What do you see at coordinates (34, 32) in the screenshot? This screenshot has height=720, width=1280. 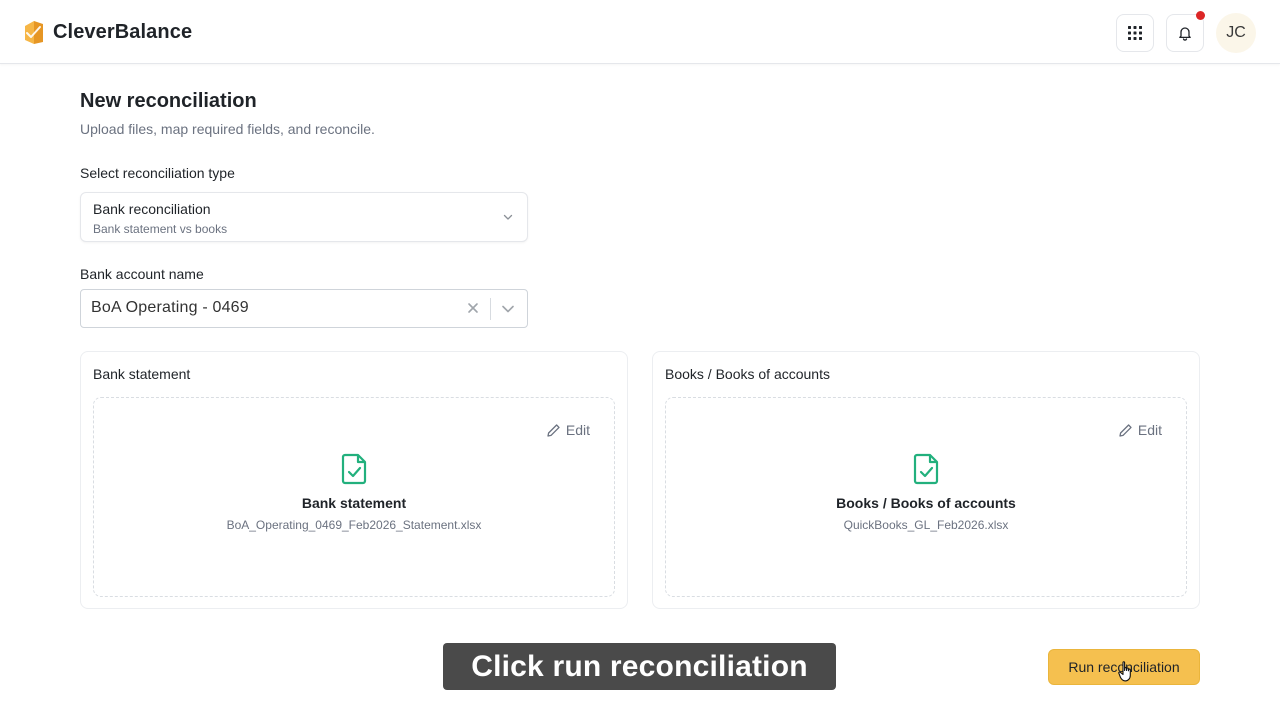 I see `brand-logo-icon` at bounding box center [34, 32].